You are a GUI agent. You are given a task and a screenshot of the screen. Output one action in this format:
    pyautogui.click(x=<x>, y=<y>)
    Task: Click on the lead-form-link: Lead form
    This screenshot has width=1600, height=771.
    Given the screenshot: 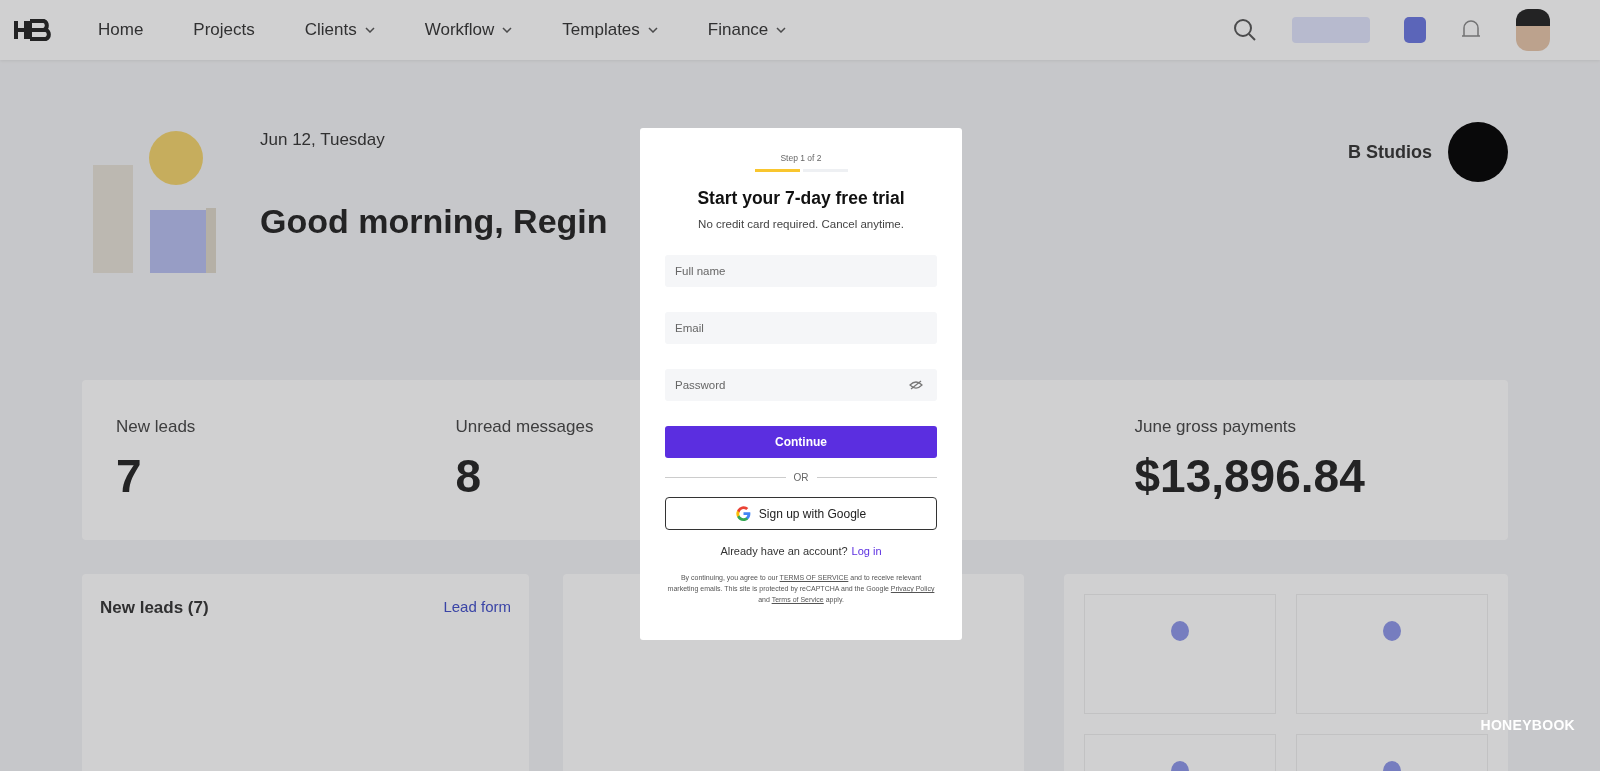 What is the action you would take?
    pyautogui.click(x=477, y=608)
    